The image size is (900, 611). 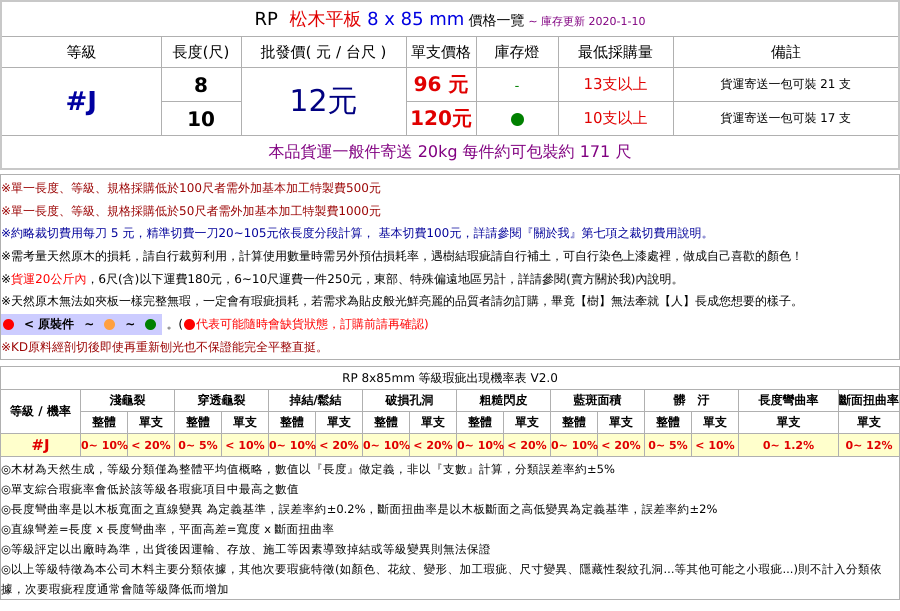 I want to click on notice-text: ※約略裁切費用每刀 5 元，精準切費一刀20~105元依長度分段計算， 基本切費100元，詳請參閱『關於我』第七項之裁切費用說明。, so click(x=357, y=233).